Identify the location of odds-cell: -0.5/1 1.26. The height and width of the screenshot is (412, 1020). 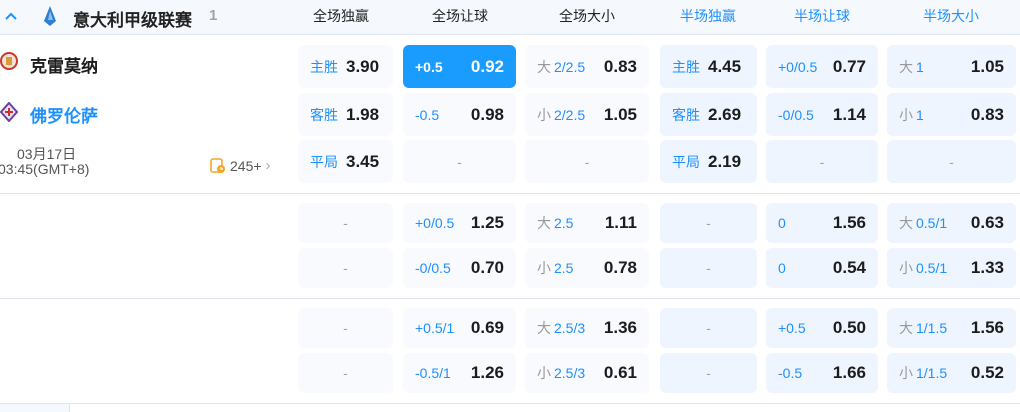
(459, 373).